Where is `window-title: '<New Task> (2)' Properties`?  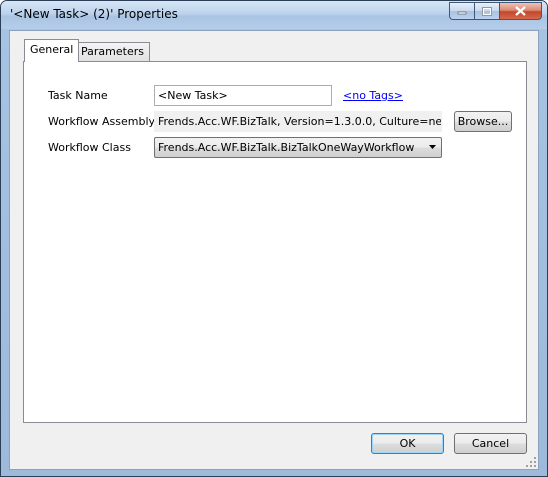 window-title: '<New Task> (2)' Properties is located at coordinates (94, 14).